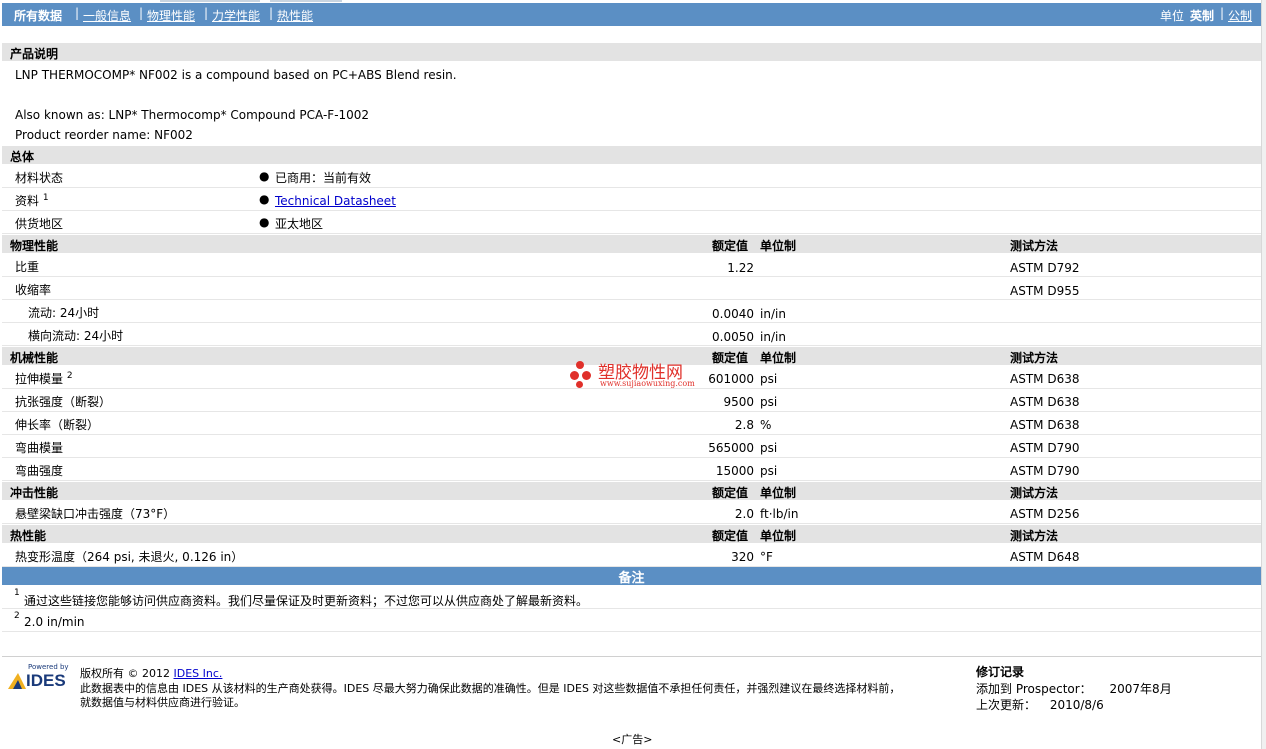 This screenshot has width=1266, height=749. What do you see at coordinates (38, 15) in the screenshot?
I see `nav-all-data: 所有数据` at bounding box center [38, 15].